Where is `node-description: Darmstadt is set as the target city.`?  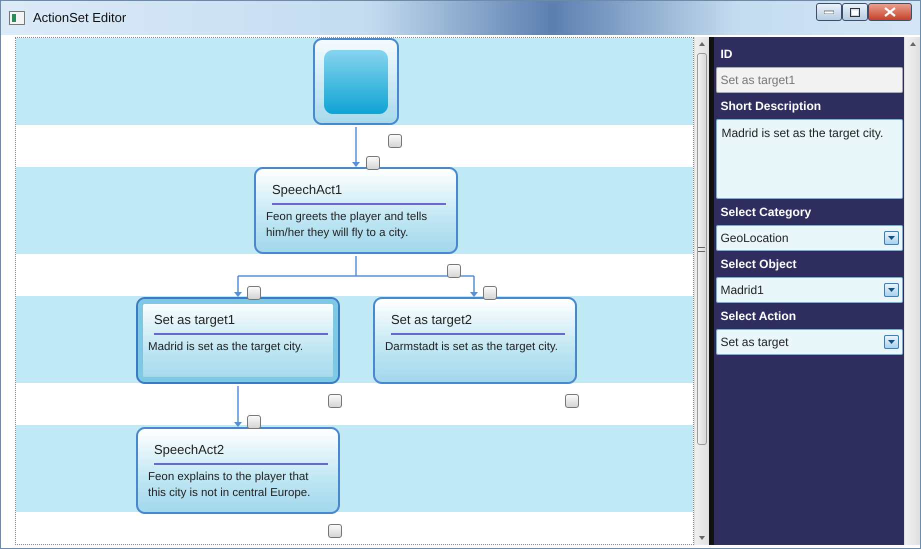
node-description: Darmstadt is set as the target city. is located at coordinates (472, 347).